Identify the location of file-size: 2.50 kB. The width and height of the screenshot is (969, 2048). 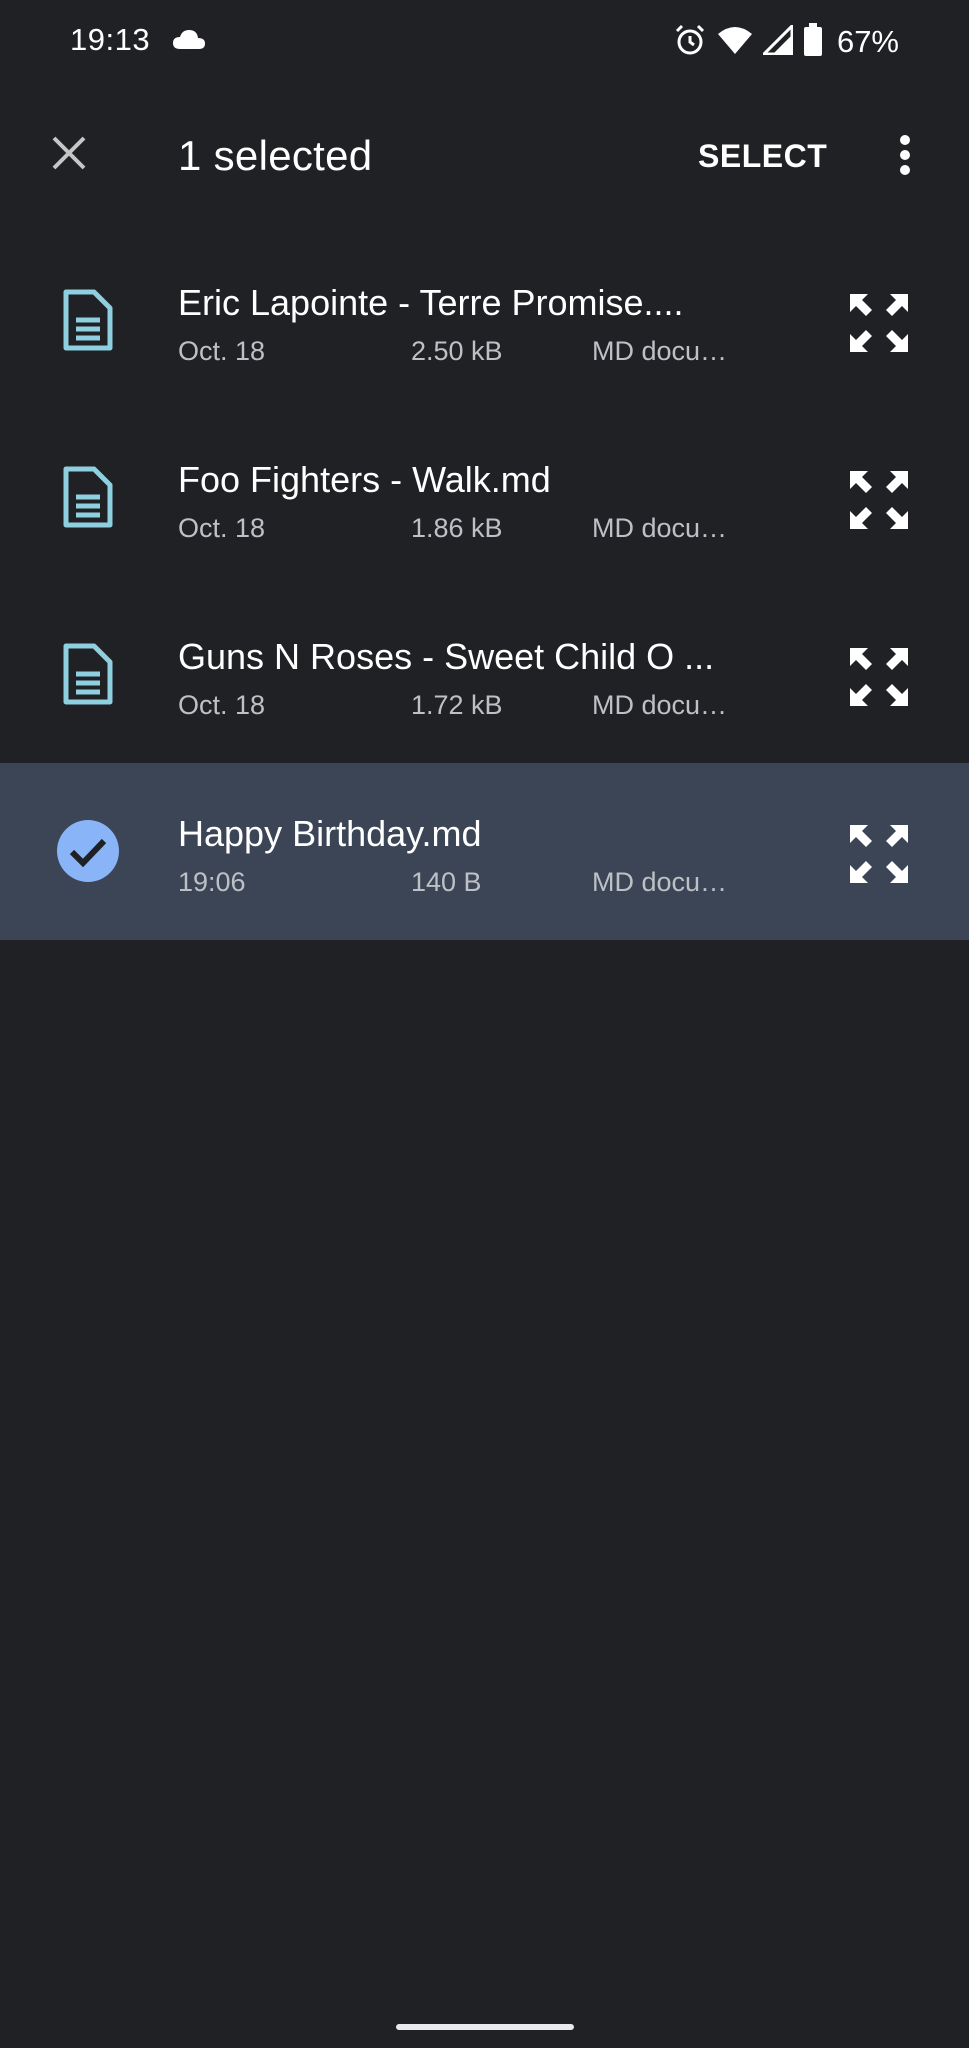
(457, 351).